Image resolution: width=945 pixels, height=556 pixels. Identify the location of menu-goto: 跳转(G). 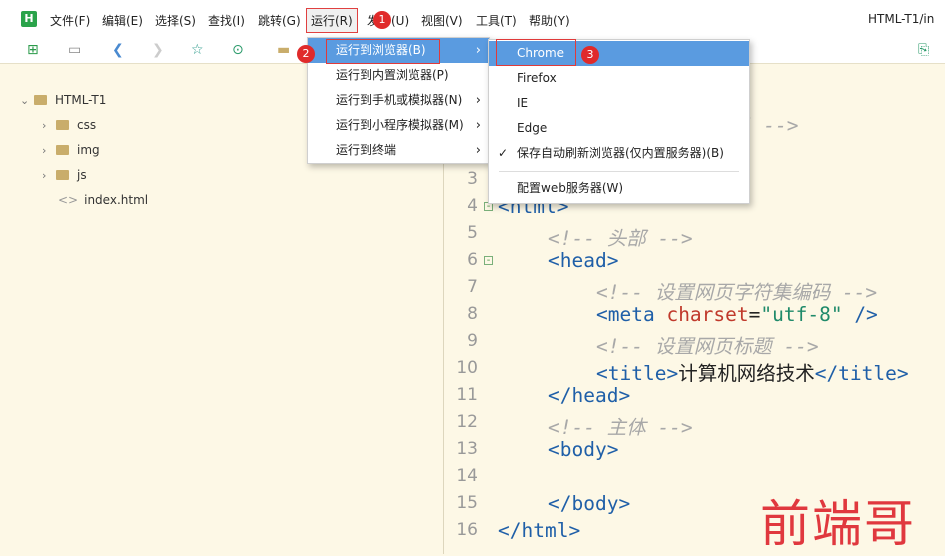
(279, 20).